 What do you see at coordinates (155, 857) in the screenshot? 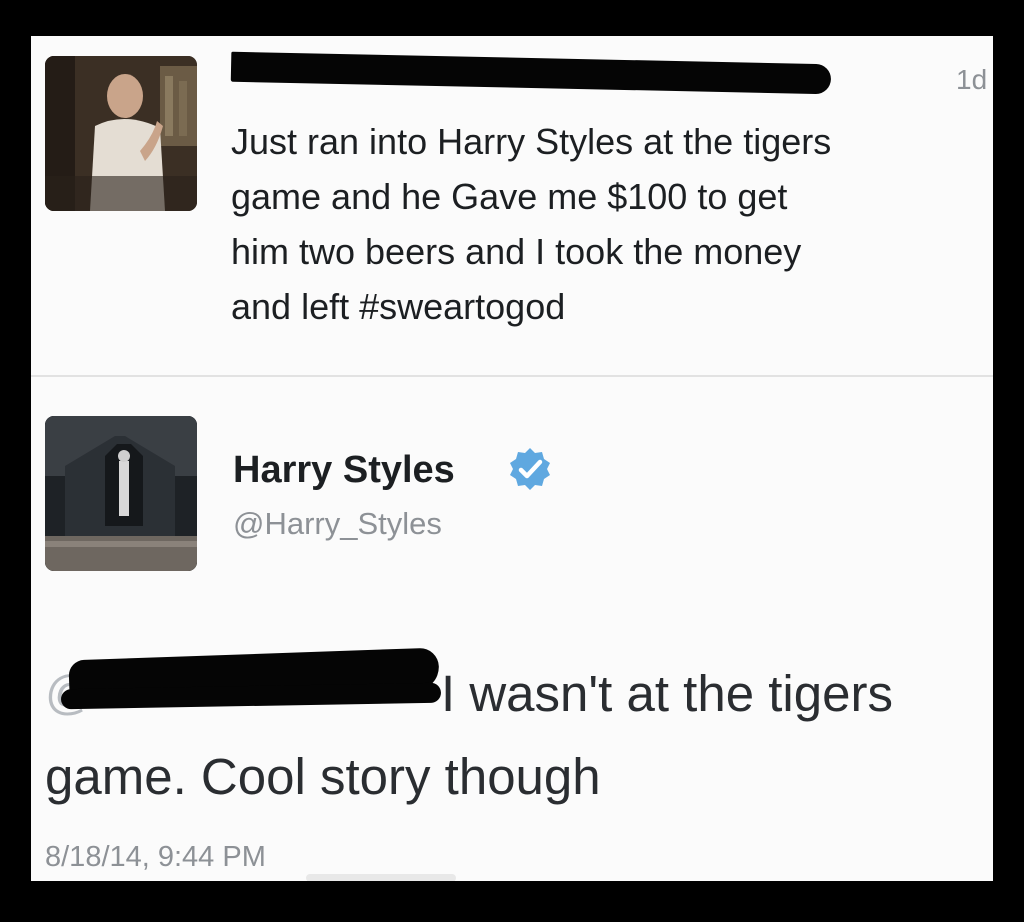
I see `timestamp: 8/18/14, 9:44 PM` at bounding box center [155, 857].